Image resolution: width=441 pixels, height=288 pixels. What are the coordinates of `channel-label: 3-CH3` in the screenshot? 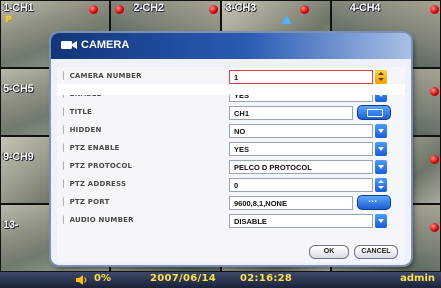 It's located at (241, 8).